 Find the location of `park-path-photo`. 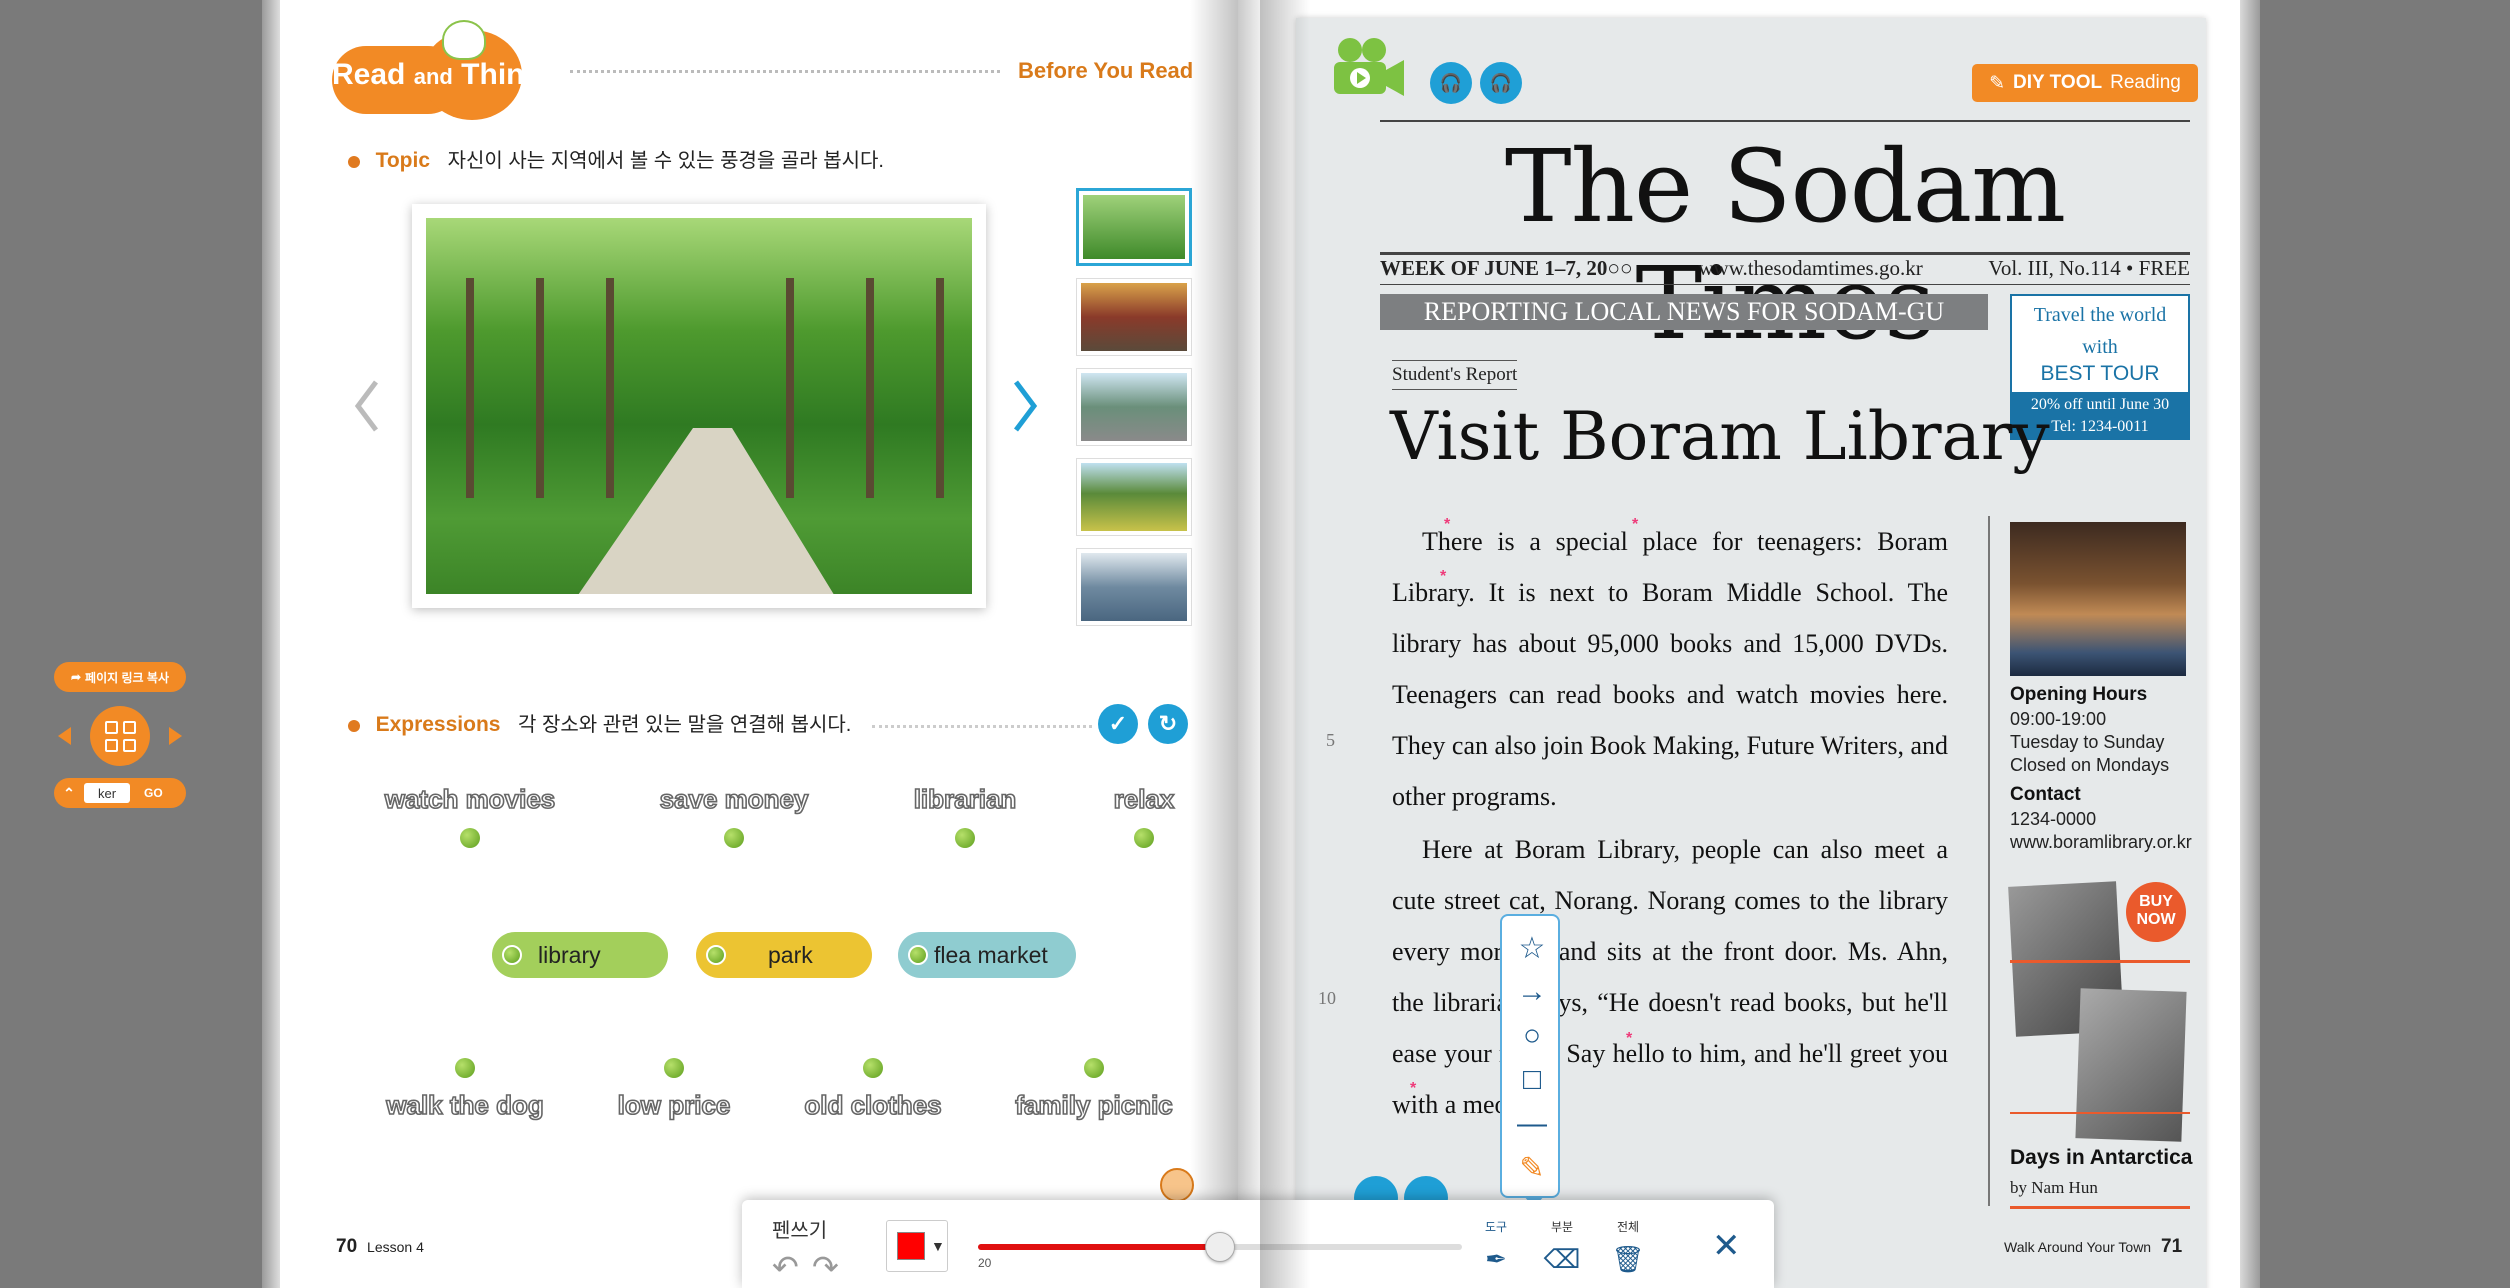

park-path-photo is located at coordinates (699, 406).